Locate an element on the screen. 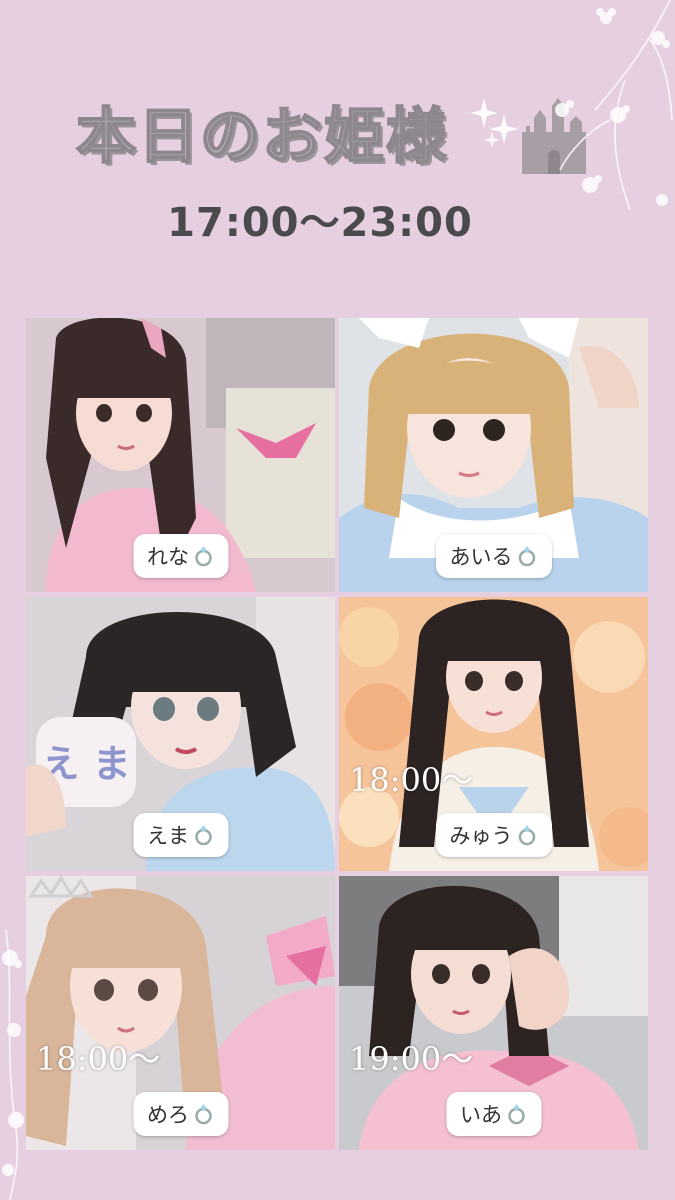  cast-card: あいる is located at coordinates (493, 455).